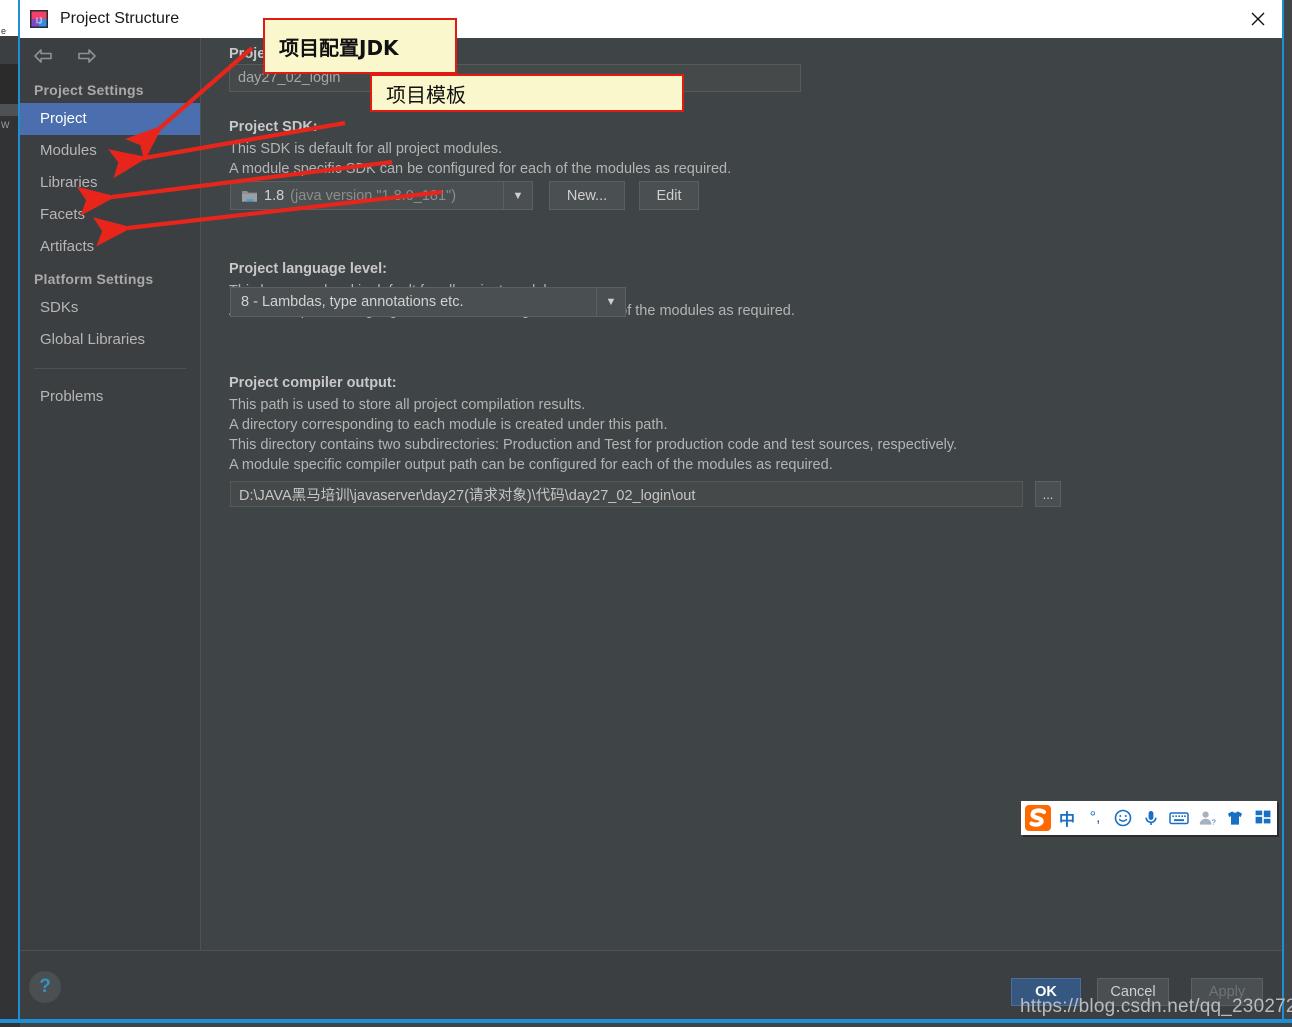 This screenshot has height=1027, width=1292. What do you see at coordinates (669, 195) in the screenshot?
I see `edit-sdk-button: Edit` at bounding box center [669, 195].